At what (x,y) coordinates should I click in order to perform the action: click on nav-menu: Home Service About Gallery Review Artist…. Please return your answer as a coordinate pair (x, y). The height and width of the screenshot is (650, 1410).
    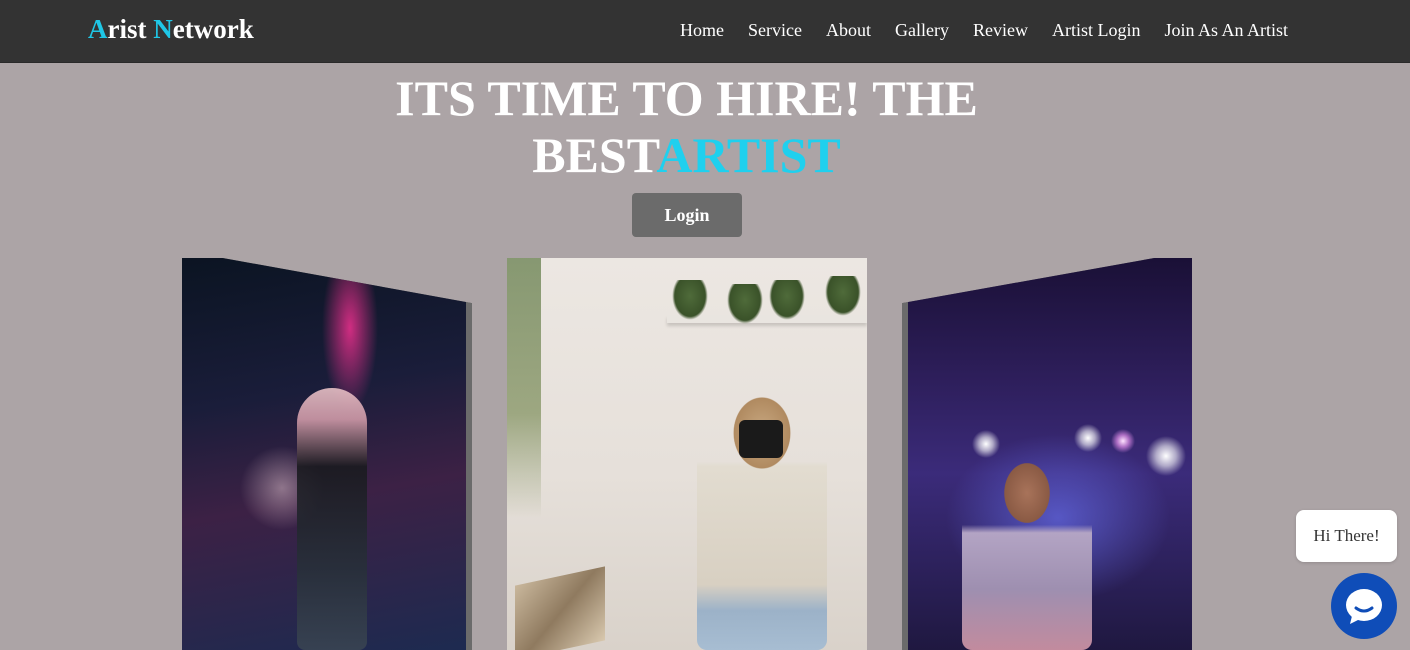
    Looking at the image, I should click on (984, 30).